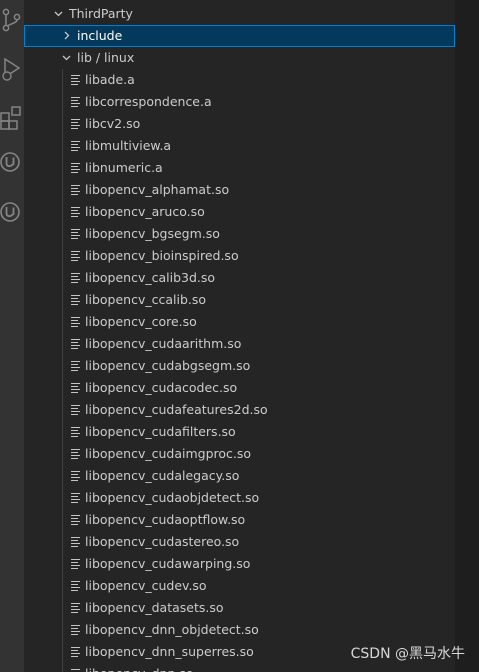  Describe the element at coordinates (154, 607) in the screenshot. I see `file-label: libopencv_datasets.so` at that location.